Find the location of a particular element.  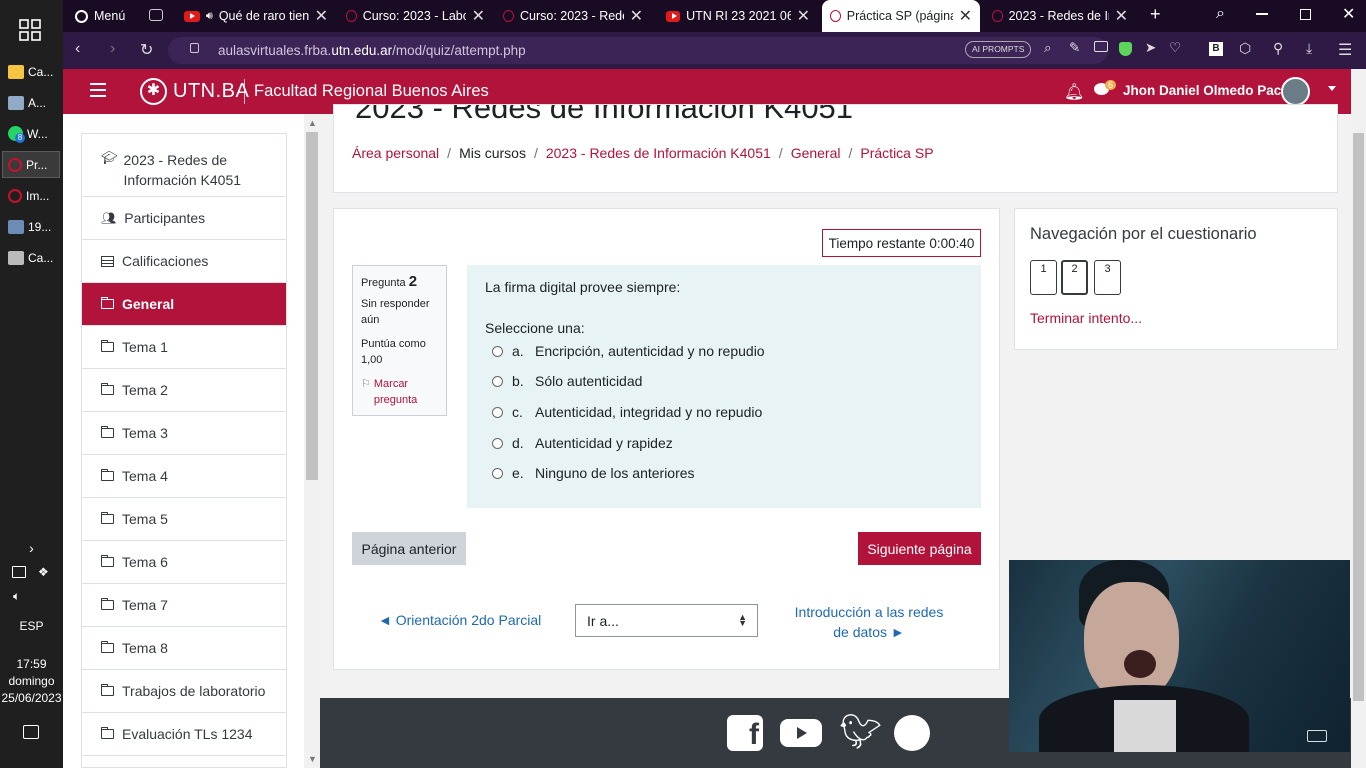

drawer-scrollbar: ▲ ▼ is located at coordinates (312, 441).